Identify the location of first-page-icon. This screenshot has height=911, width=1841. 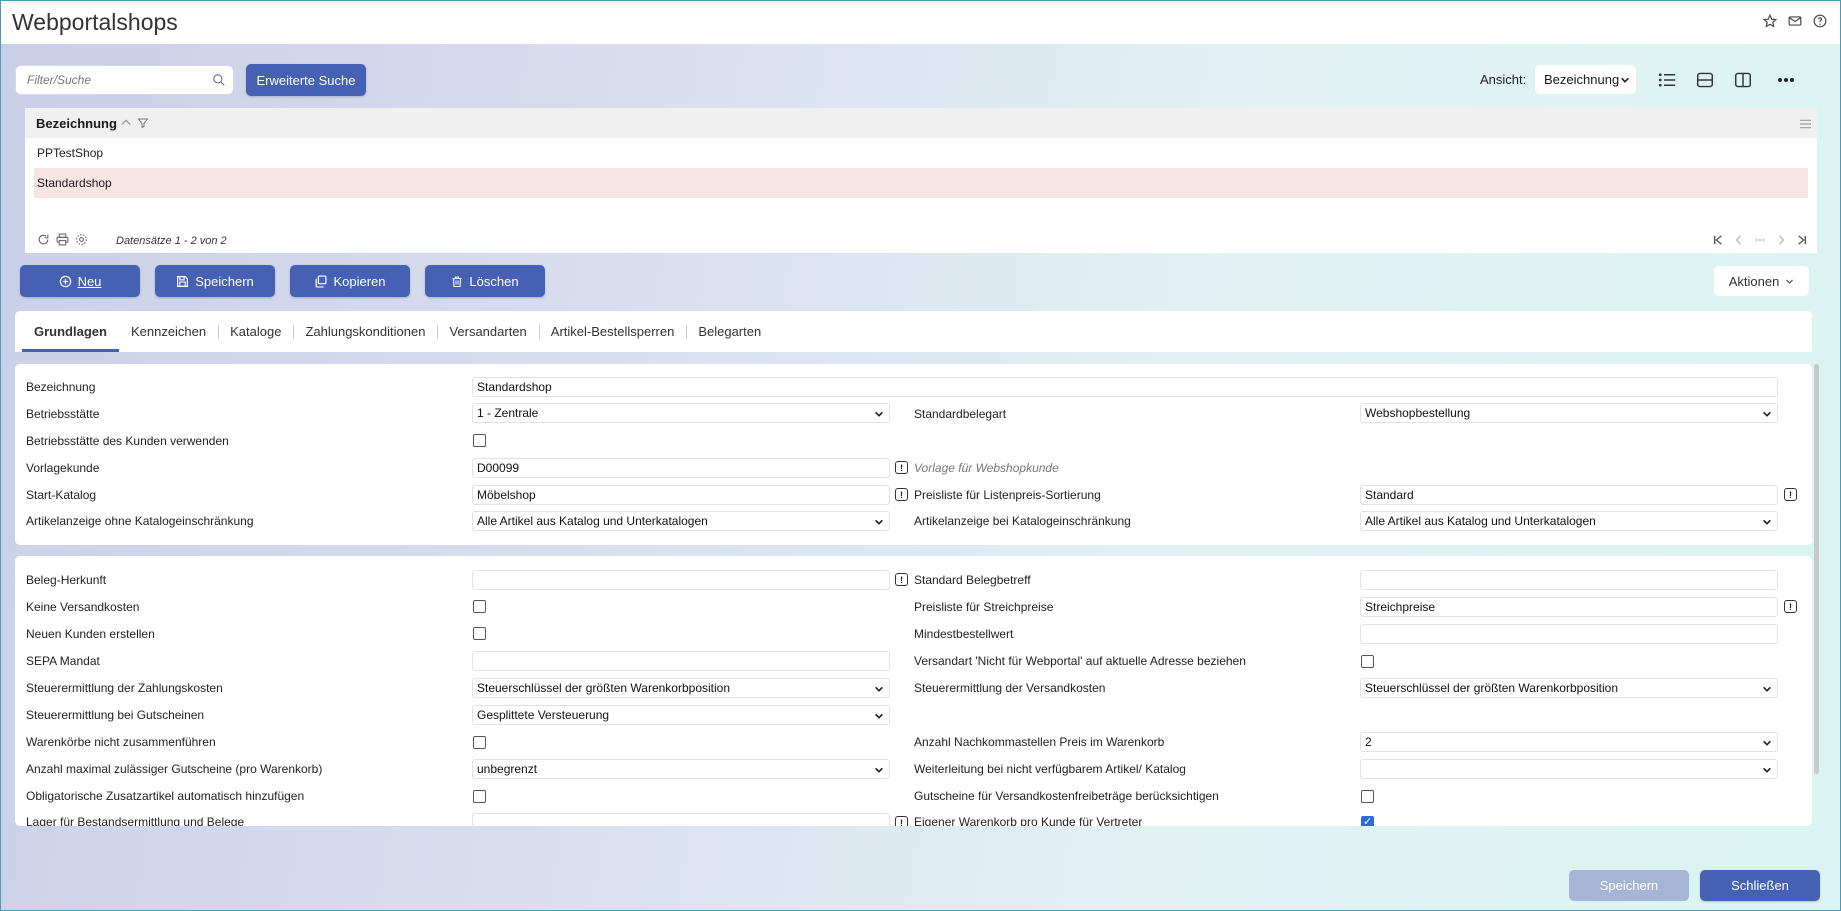
(1718, 241).